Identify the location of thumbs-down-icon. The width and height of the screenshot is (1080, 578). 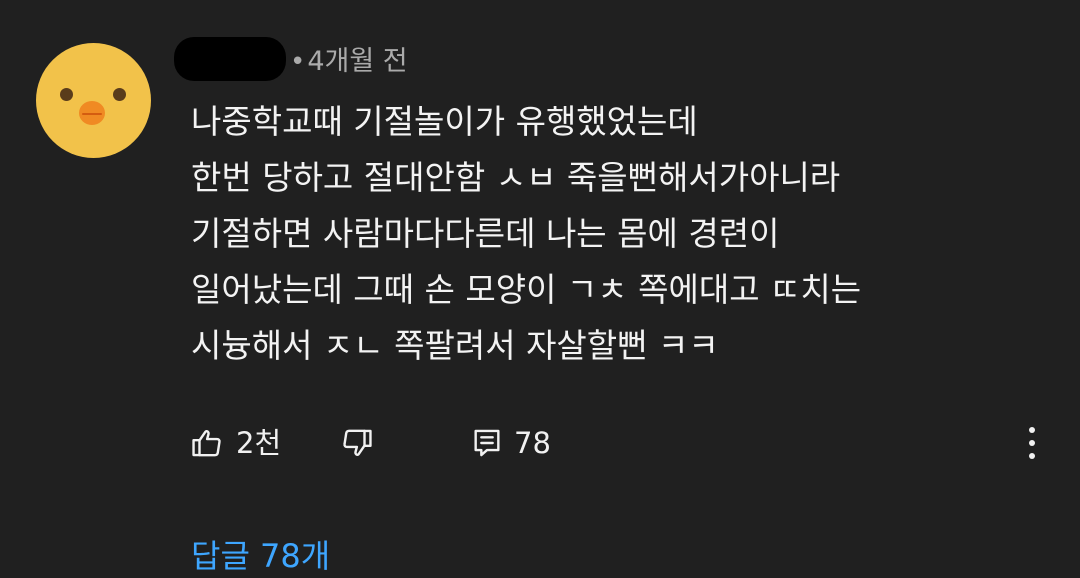
(357, 442).